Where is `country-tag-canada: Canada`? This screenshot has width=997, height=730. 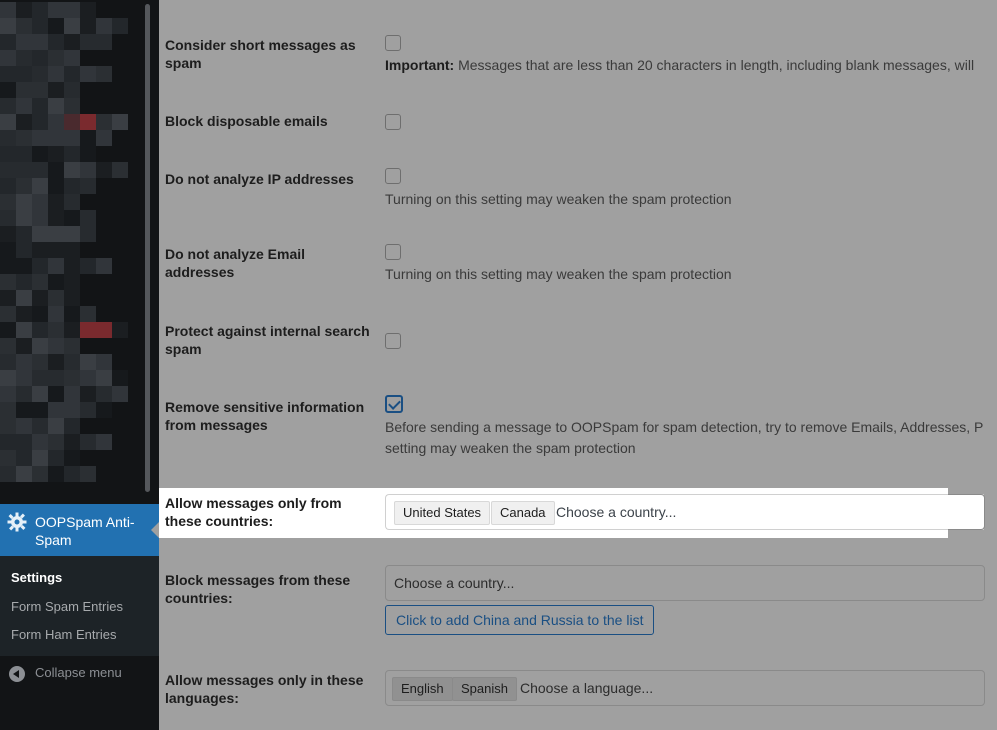
country-tag-canada: Canada is located at coordinates (523, 513).